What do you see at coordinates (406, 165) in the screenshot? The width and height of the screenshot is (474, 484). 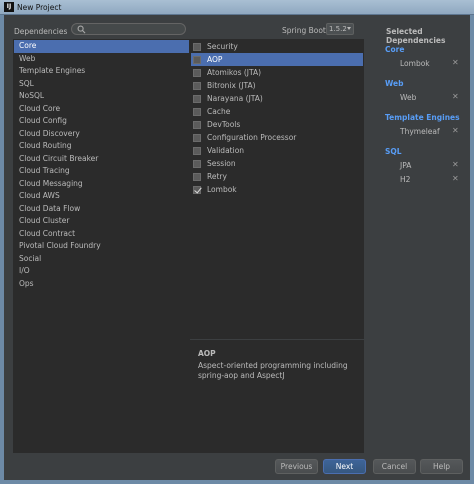 I see `selected-dependency-item: JPA` at bounding box center [406, 165].